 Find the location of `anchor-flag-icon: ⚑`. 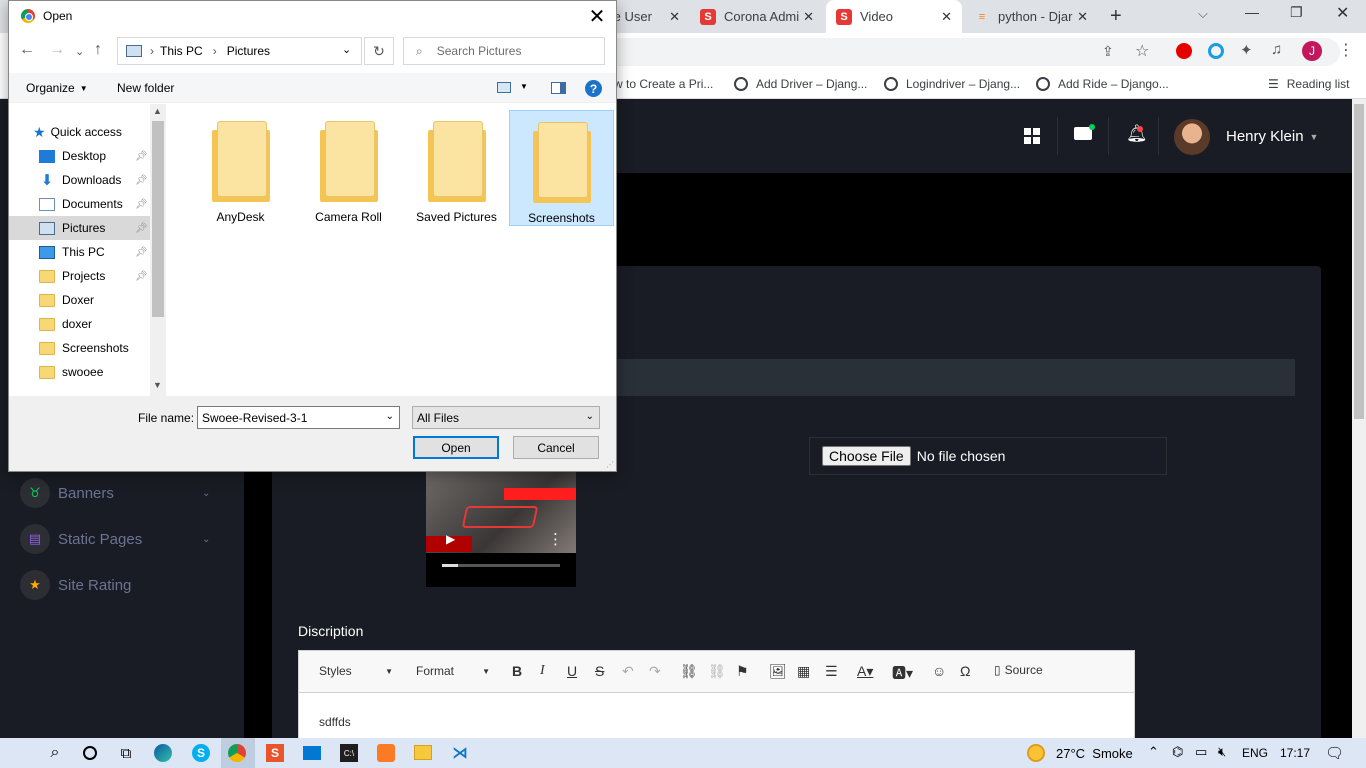

anchor-flag-icon: ⚑ is located at coordinates (742, 671).